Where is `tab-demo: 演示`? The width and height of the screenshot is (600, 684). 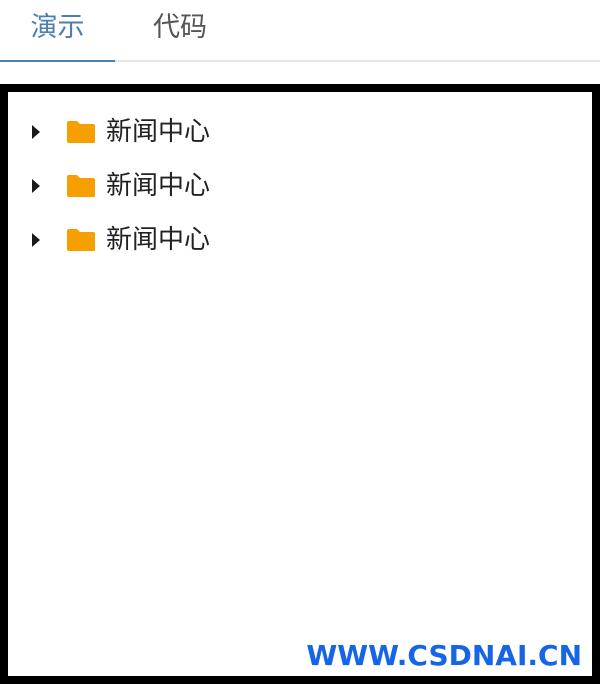 tab-demo: 演示 is located at coordinates (57, 30).